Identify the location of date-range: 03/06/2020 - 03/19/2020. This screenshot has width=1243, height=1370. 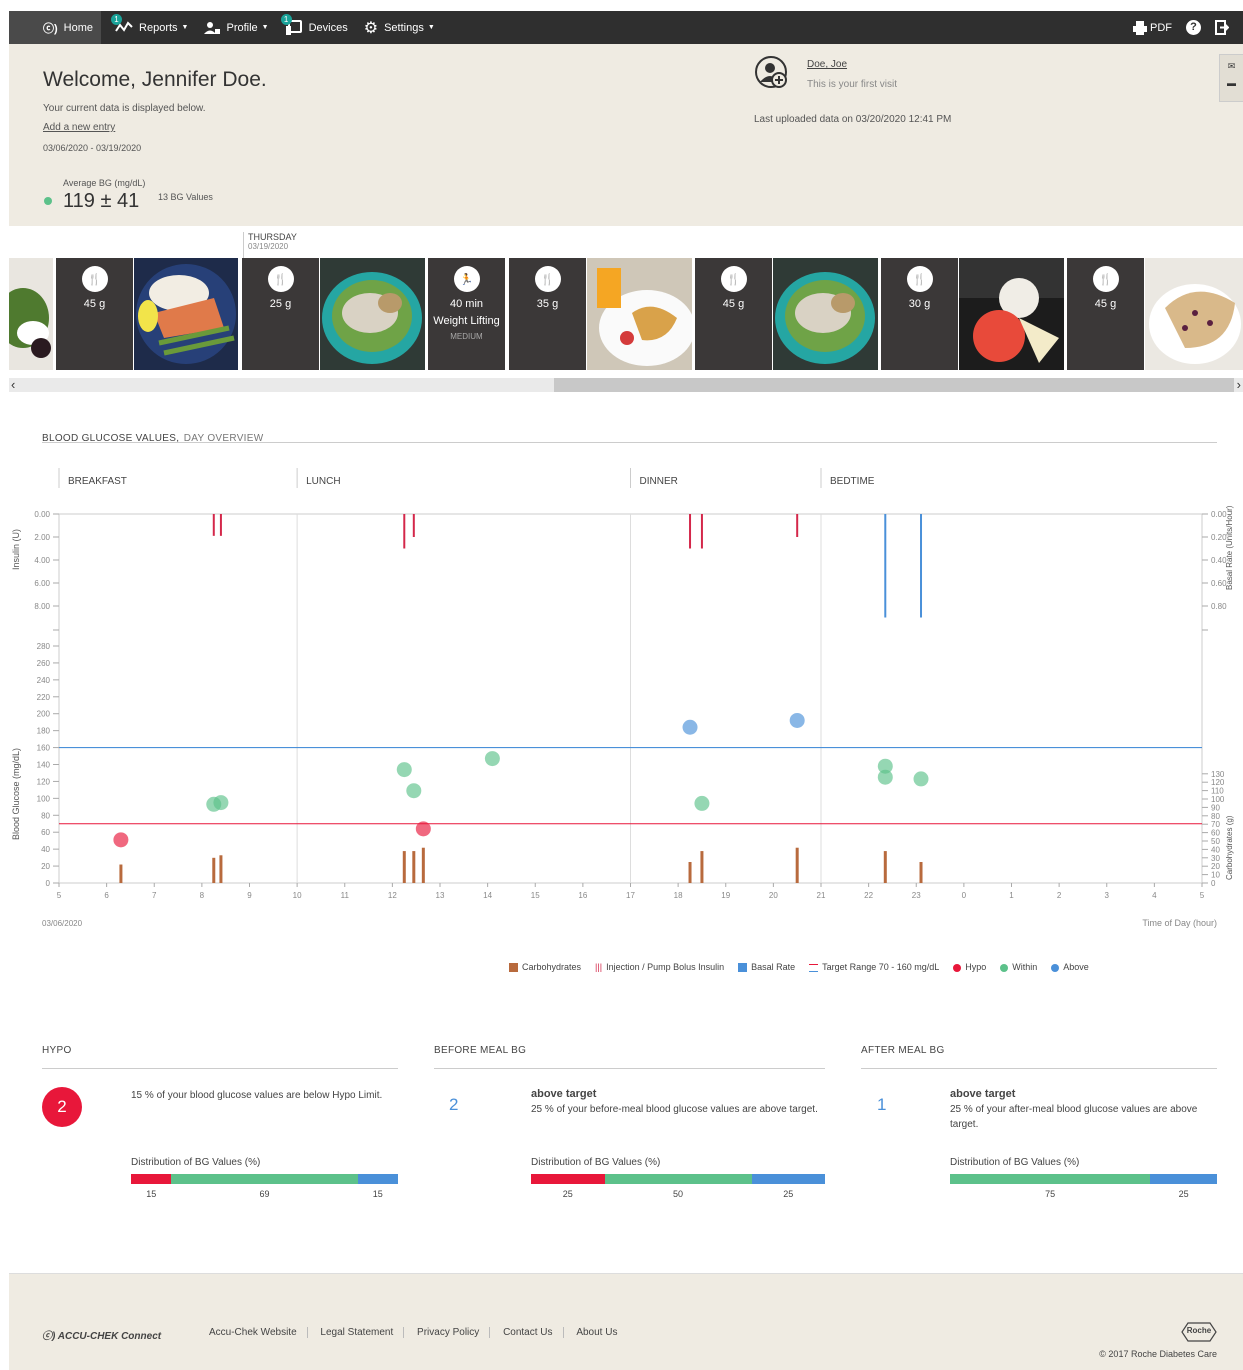
(92, 148).